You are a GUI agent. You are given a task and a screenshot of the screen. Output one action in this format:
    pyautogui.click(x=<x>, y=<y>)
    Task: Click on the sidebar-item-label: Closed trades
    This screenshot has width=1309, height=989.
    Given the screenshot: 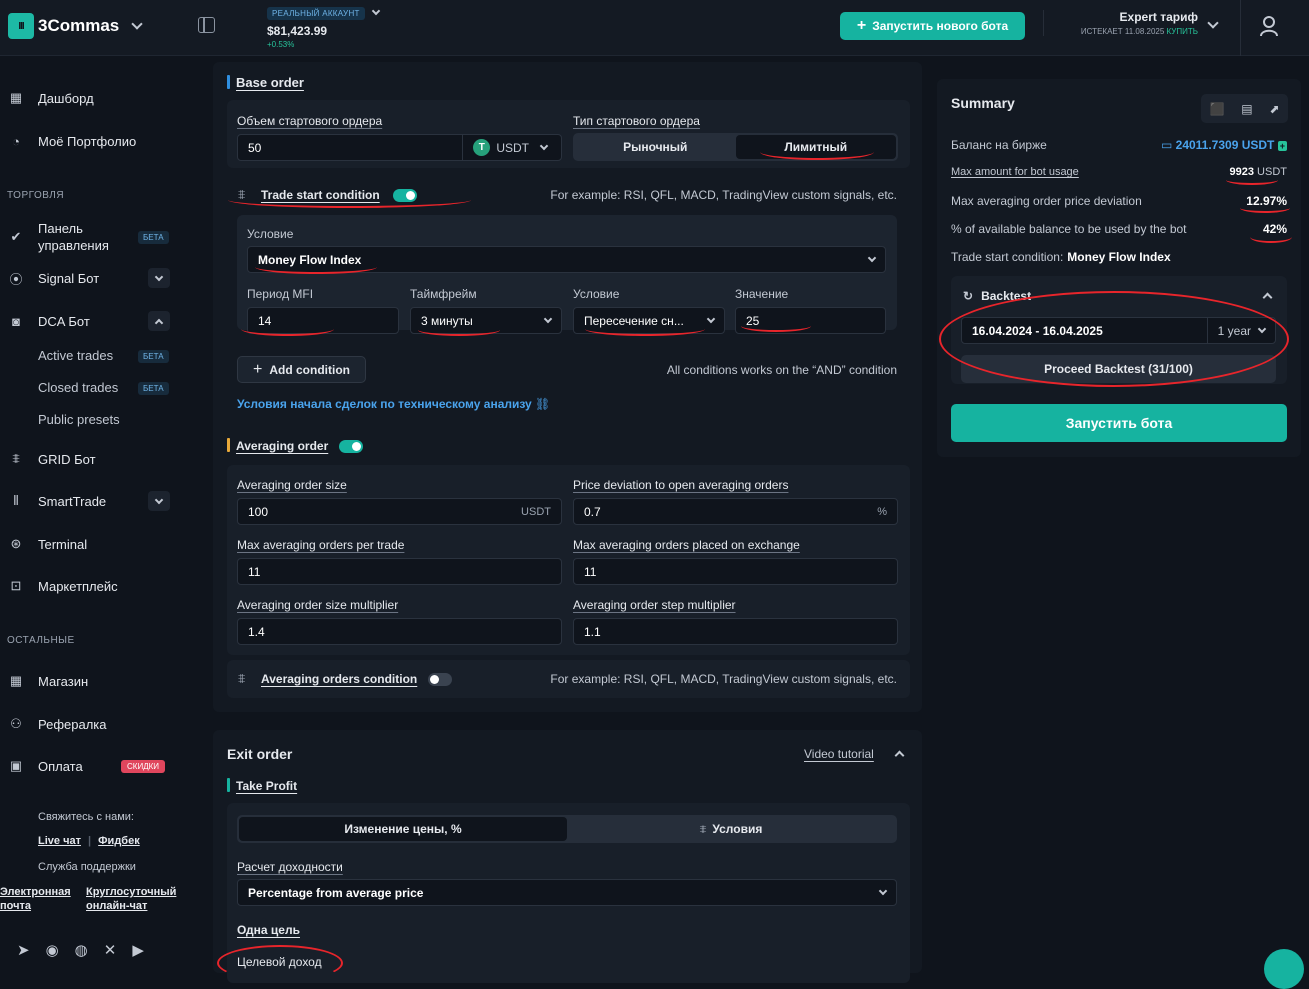 What is the action you would take?
    pyautogui.click(x=78, y=387)
    